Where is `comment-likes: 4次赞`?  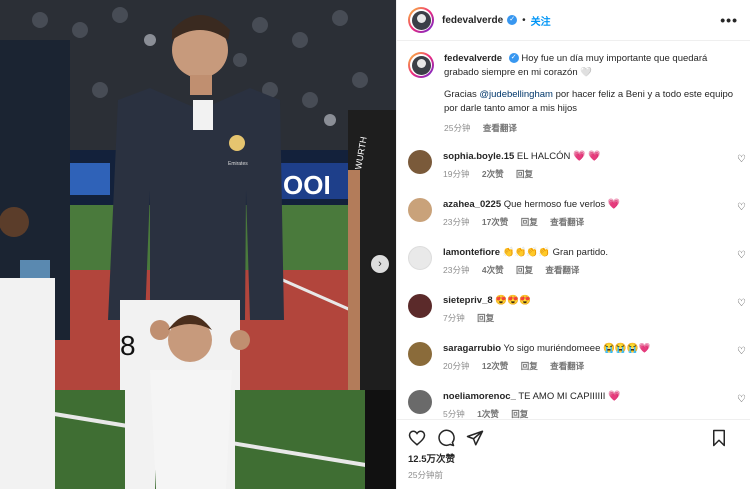 comment-likes: 4次赞 is located at coordinates (493, 270).